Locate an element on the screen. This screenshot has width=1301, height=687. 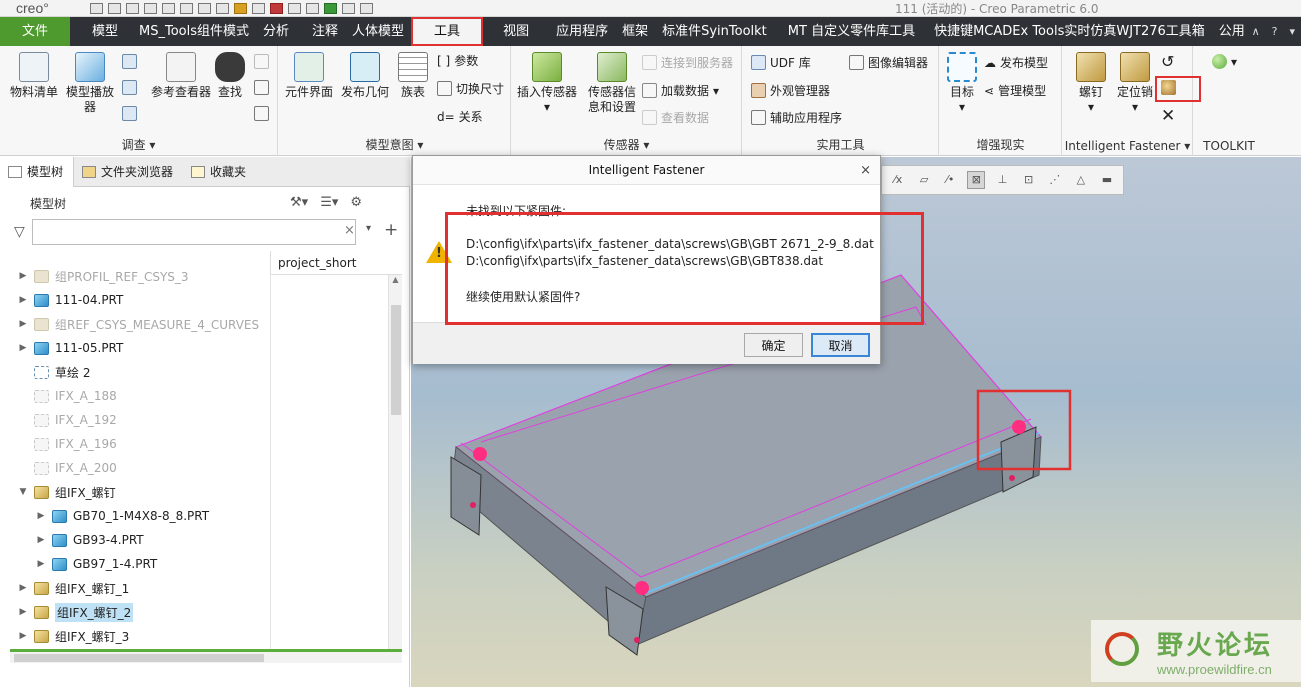
tab-favorites: 收藏夹 is located at coordinates (219, 172).